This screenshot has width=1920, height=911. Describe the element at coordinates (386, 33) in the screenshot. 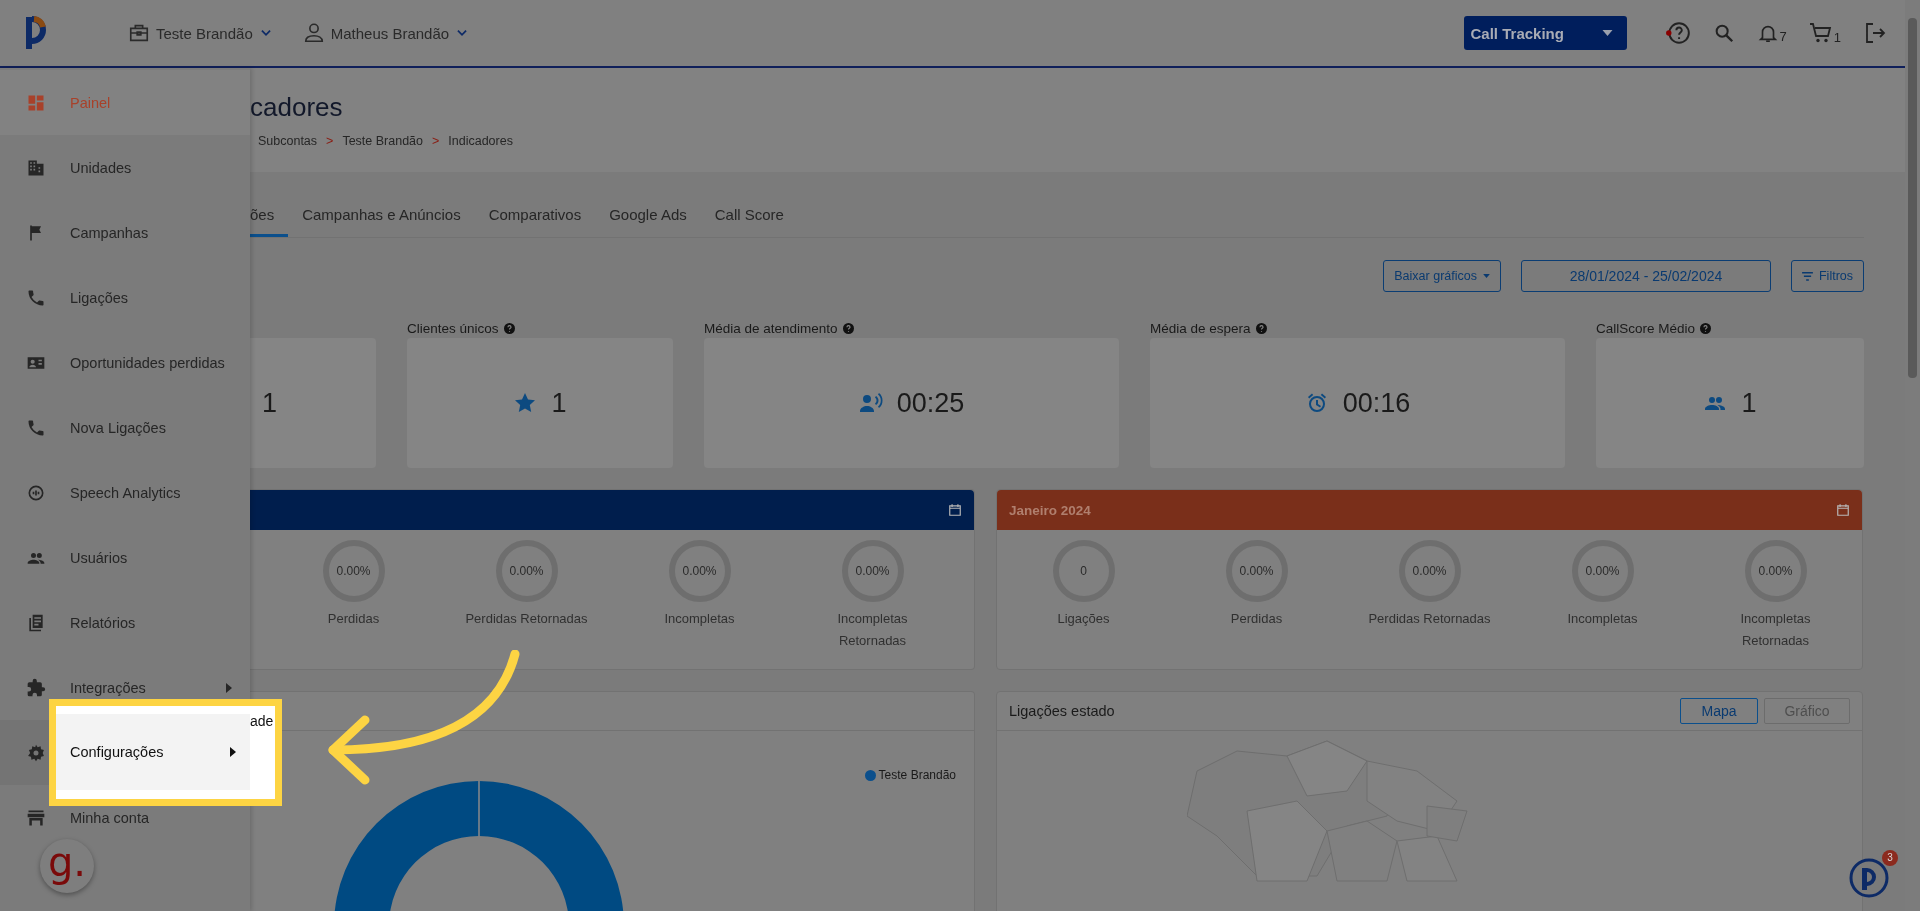

I see `user-menu: Matheus Brandão` at that location.